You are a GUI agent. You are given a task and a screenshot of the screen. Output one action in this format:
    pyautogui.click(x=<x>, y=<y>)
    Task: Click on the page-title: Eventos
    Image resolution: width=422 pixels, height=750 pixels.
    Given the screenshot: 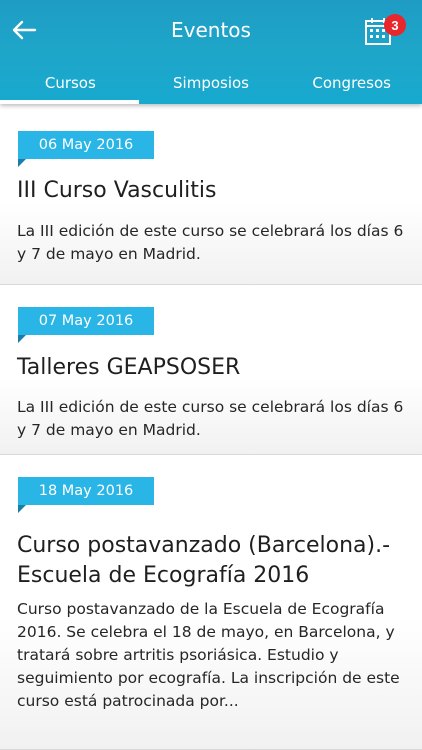 What is the action you would take?
    pyautogui.click(x=211, y=30)
    